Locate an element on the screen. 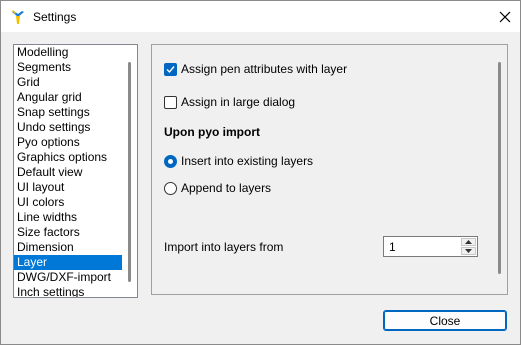  assign-large-dialog-row: Assign in large dialog is located at coordinates (229, 102).